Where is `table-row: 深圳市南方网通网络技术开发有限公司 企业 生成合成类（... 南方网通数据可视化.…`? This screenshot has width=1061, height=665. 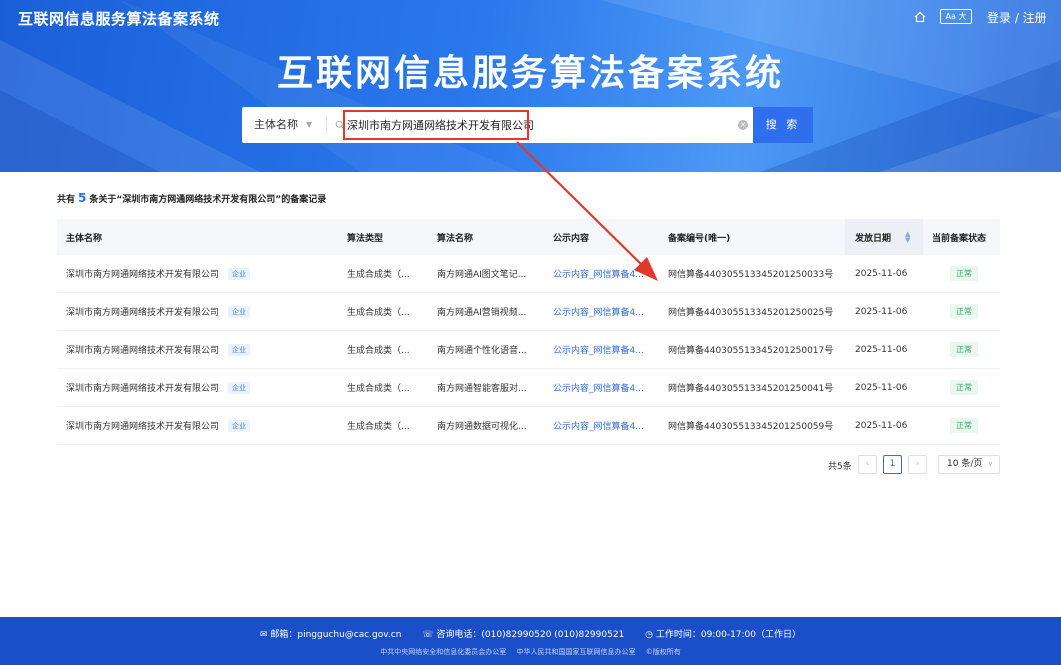 table-row: 深圳市南方网通网络技术开发有限公司 企业 生成合成类（... 南方网通数据可视化.… is located at coordinates (528, 426).